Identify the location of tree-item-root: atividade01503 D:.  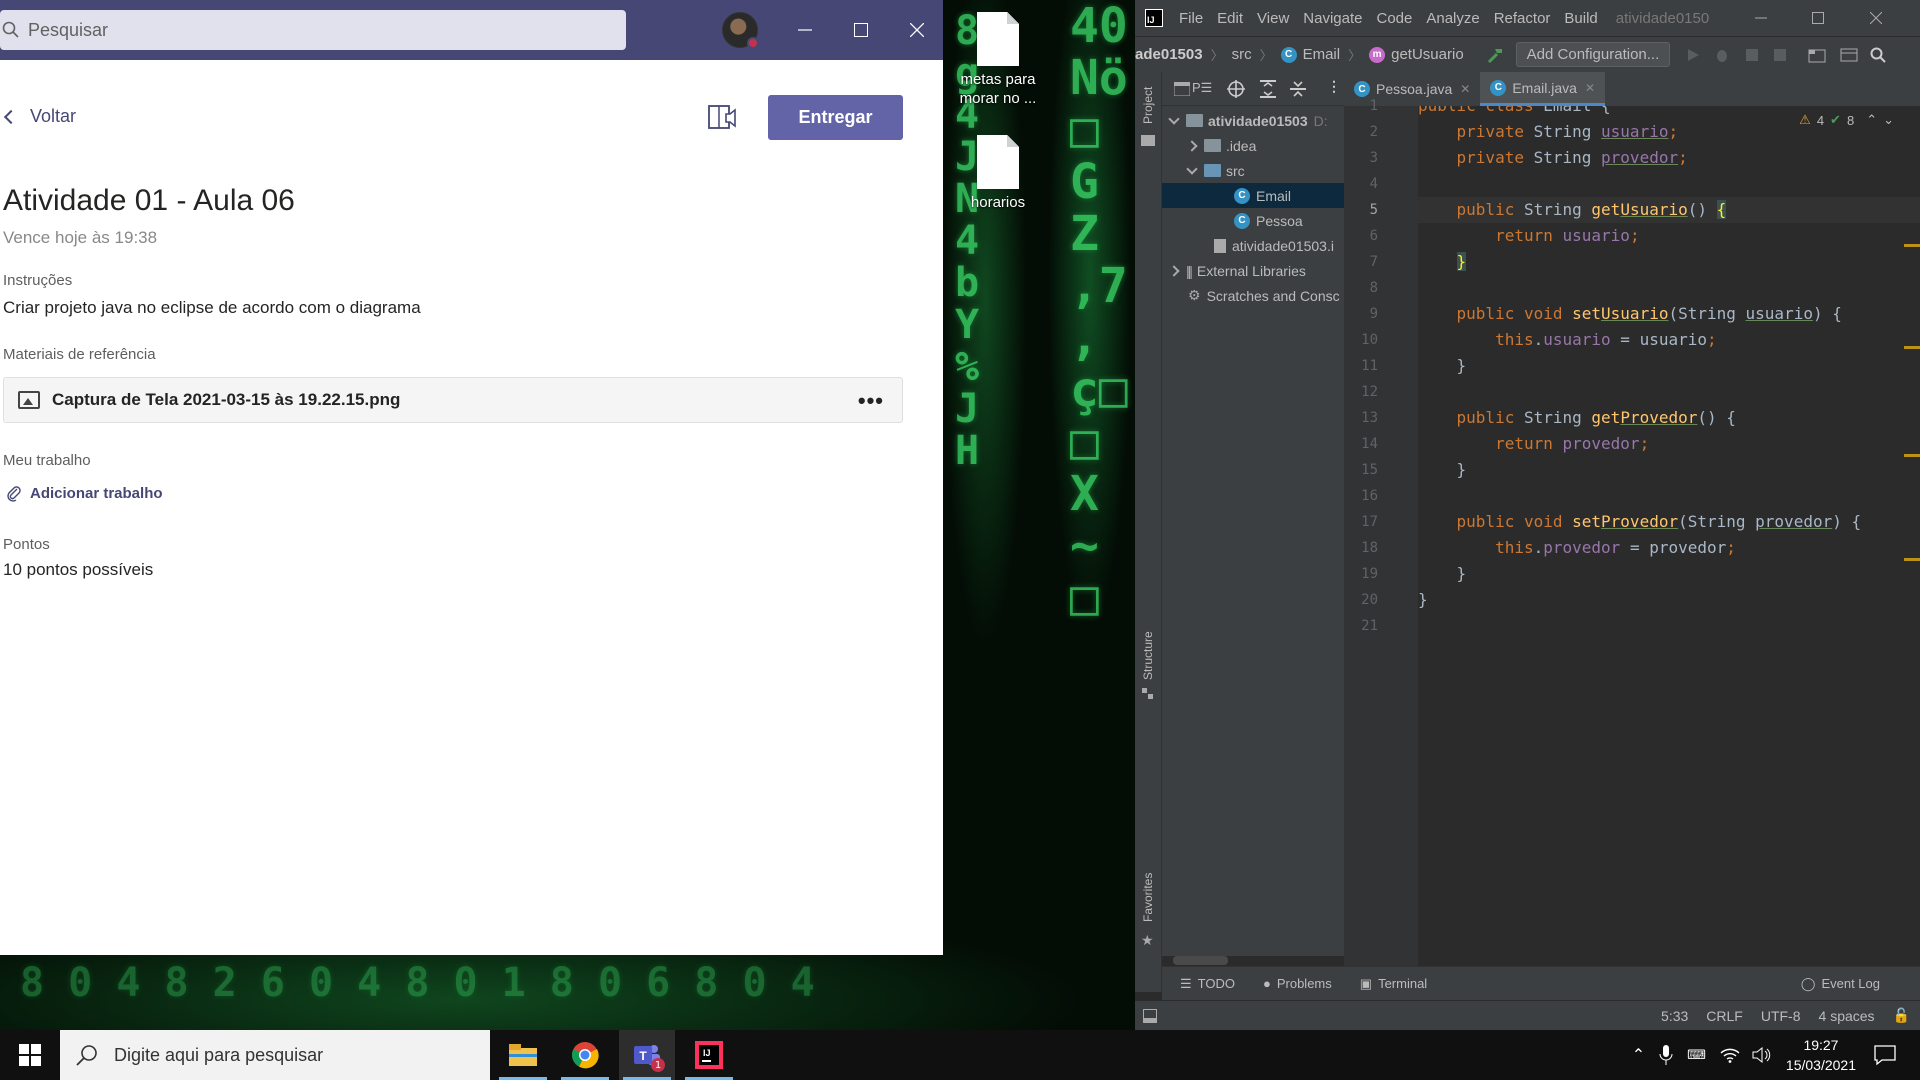
(1256, 120).